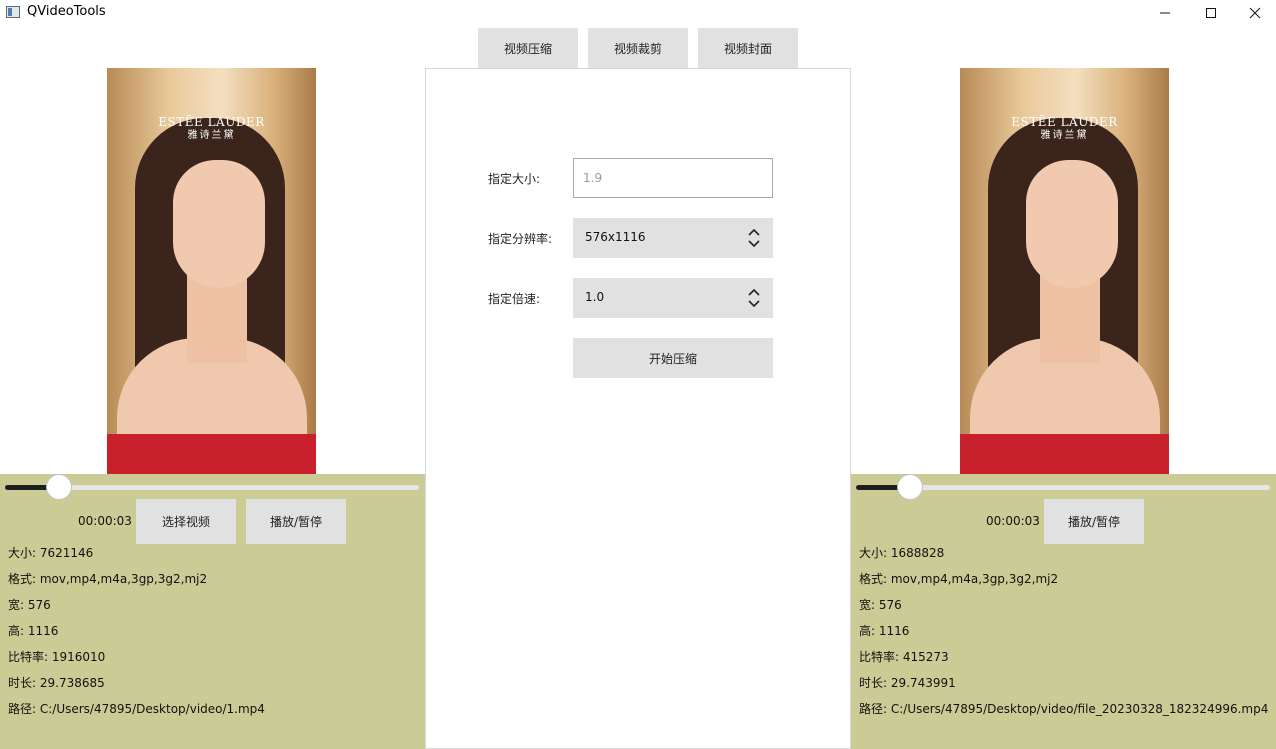 The width and height of the screenshot is (1276, 749). I want to click on output-time-label: 00:00:03, so click(1013, 521).